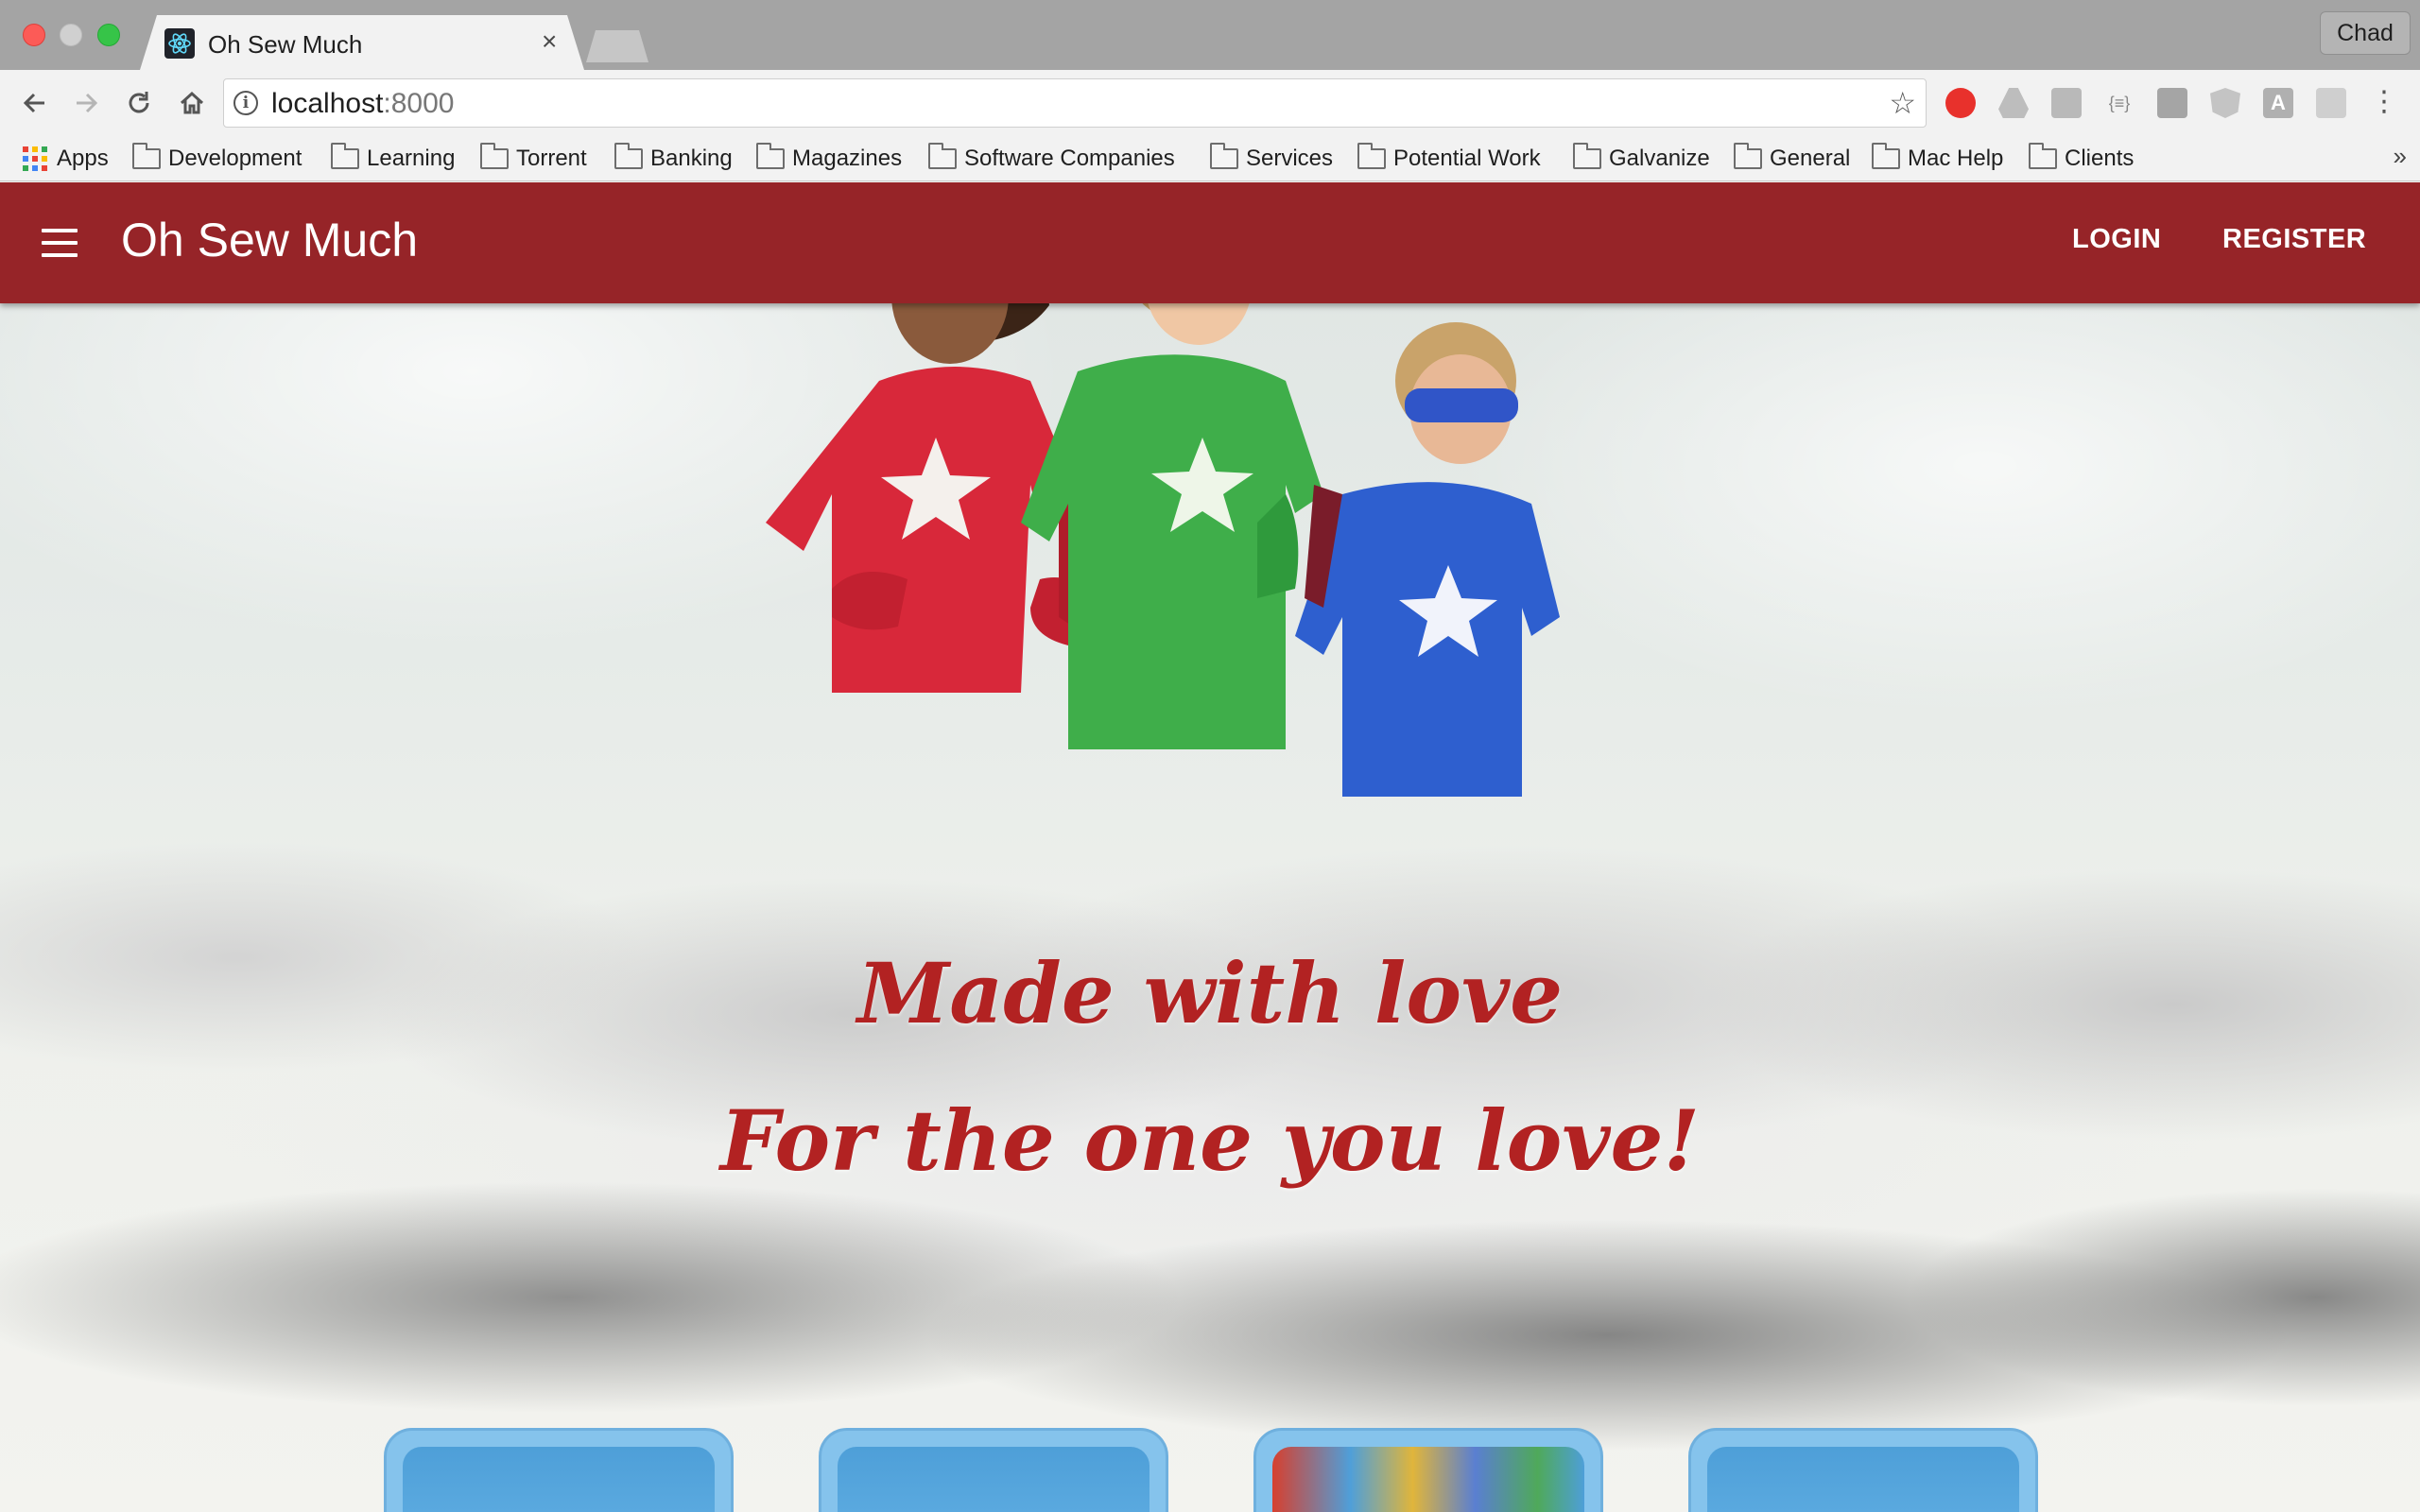  I want to click on address-bar: i localhost:8000 ☆, so click(1075, 103).